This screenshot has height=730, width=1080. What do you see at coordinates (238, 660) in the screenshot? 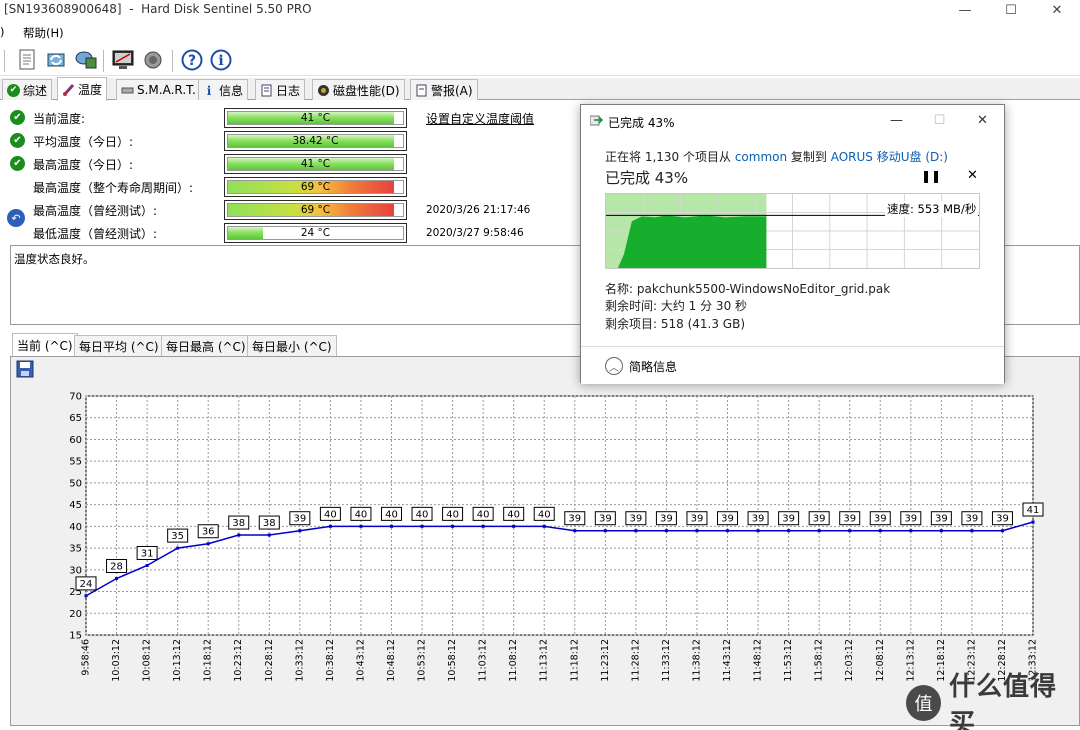
I see `x-tick-label: 10:23:12` at bounding box center [238, 660].